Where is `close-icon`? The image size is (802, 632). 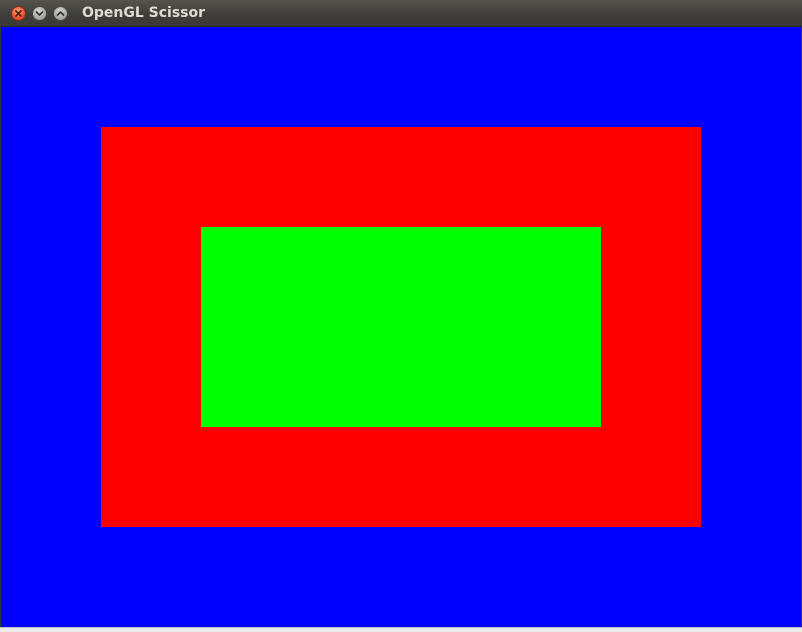
close-icon is located at coordinates (18, 13).